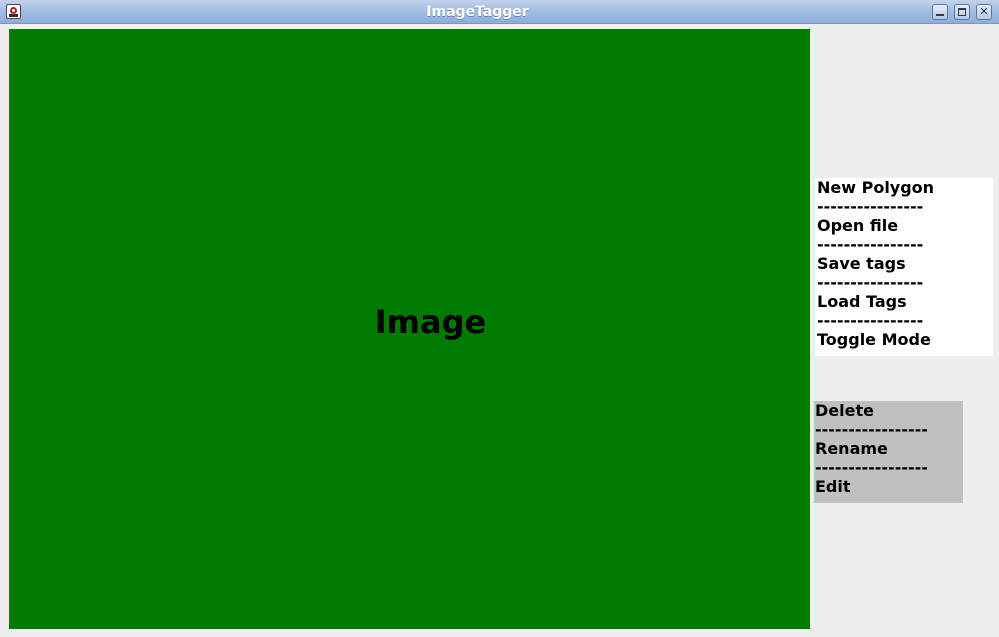 This screenshot has width=999, height=637. Describe the element at coordinates (904, 187) in the screenshot. I see `new-polygon-menu-item: New Polygon` at that location.